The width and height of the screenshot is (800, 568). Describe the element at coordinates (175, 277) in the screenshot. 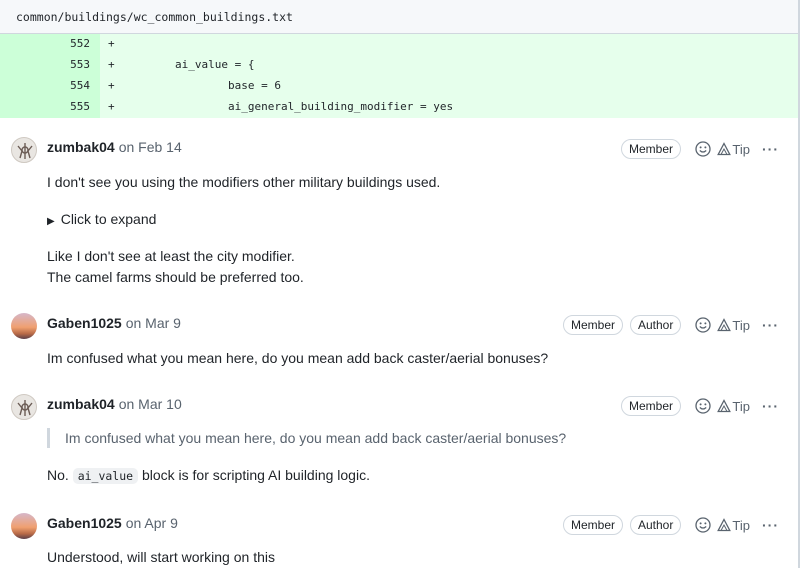

I see `comment-body: The camel farms should be preferred too.` at that location.